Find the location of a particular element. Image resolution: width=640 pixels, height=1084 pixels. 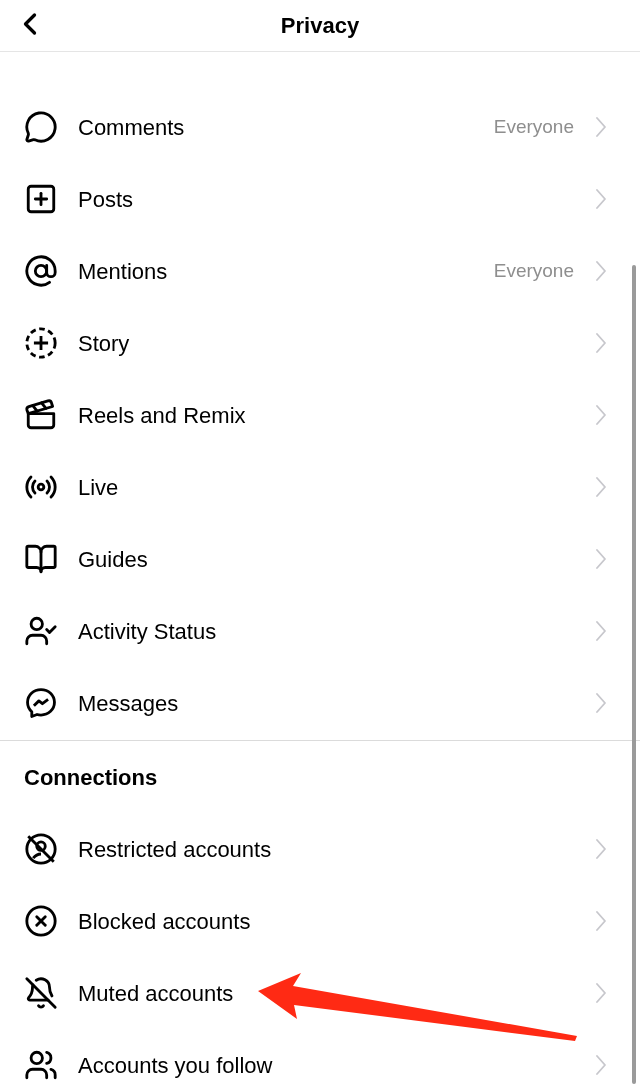

settings-row: Activity Status is located at coordinates (320, 631).